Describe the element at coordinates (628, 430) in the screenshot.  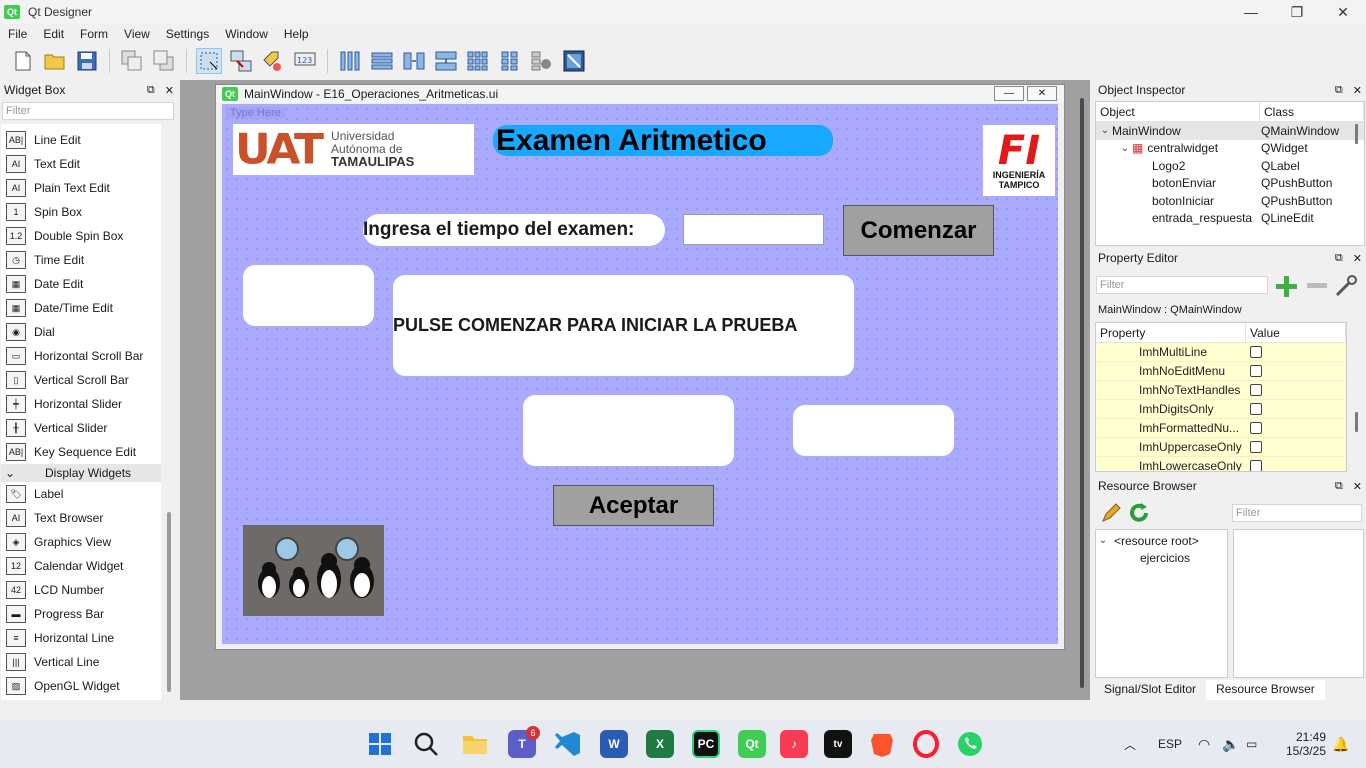
I see `answer-input` at that location.